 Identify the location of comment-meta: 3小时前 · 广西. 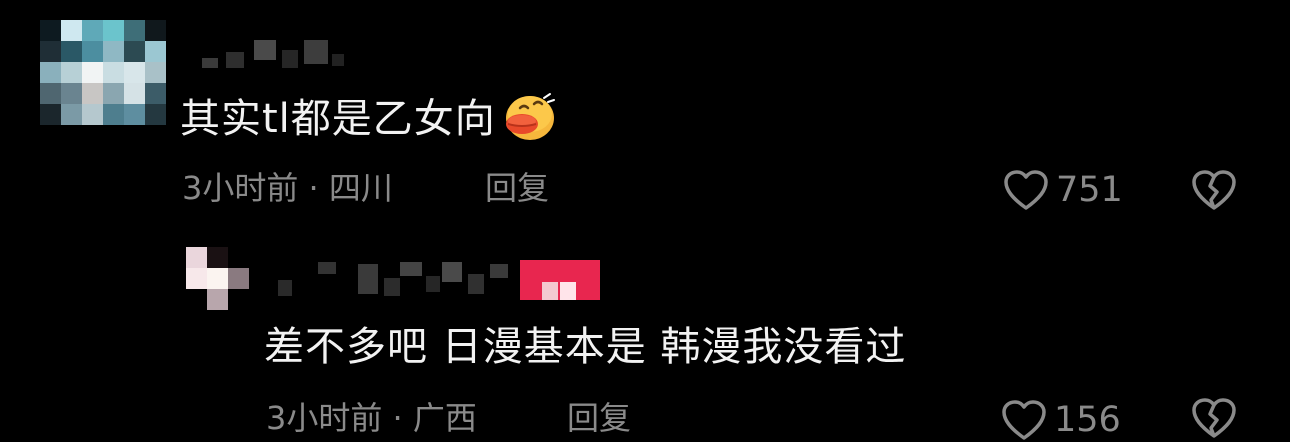
(371, 418).